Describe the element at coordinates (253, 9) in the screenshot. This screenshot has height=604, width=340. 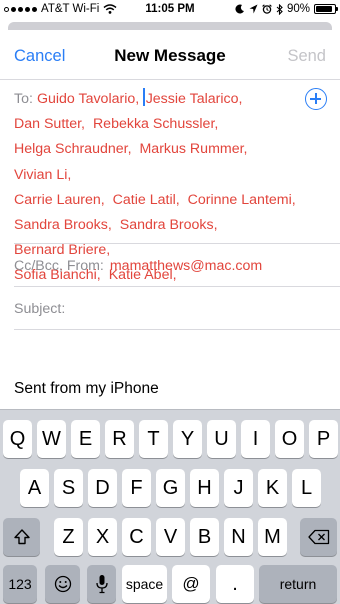
I see `location-arrow-icon` at that location.